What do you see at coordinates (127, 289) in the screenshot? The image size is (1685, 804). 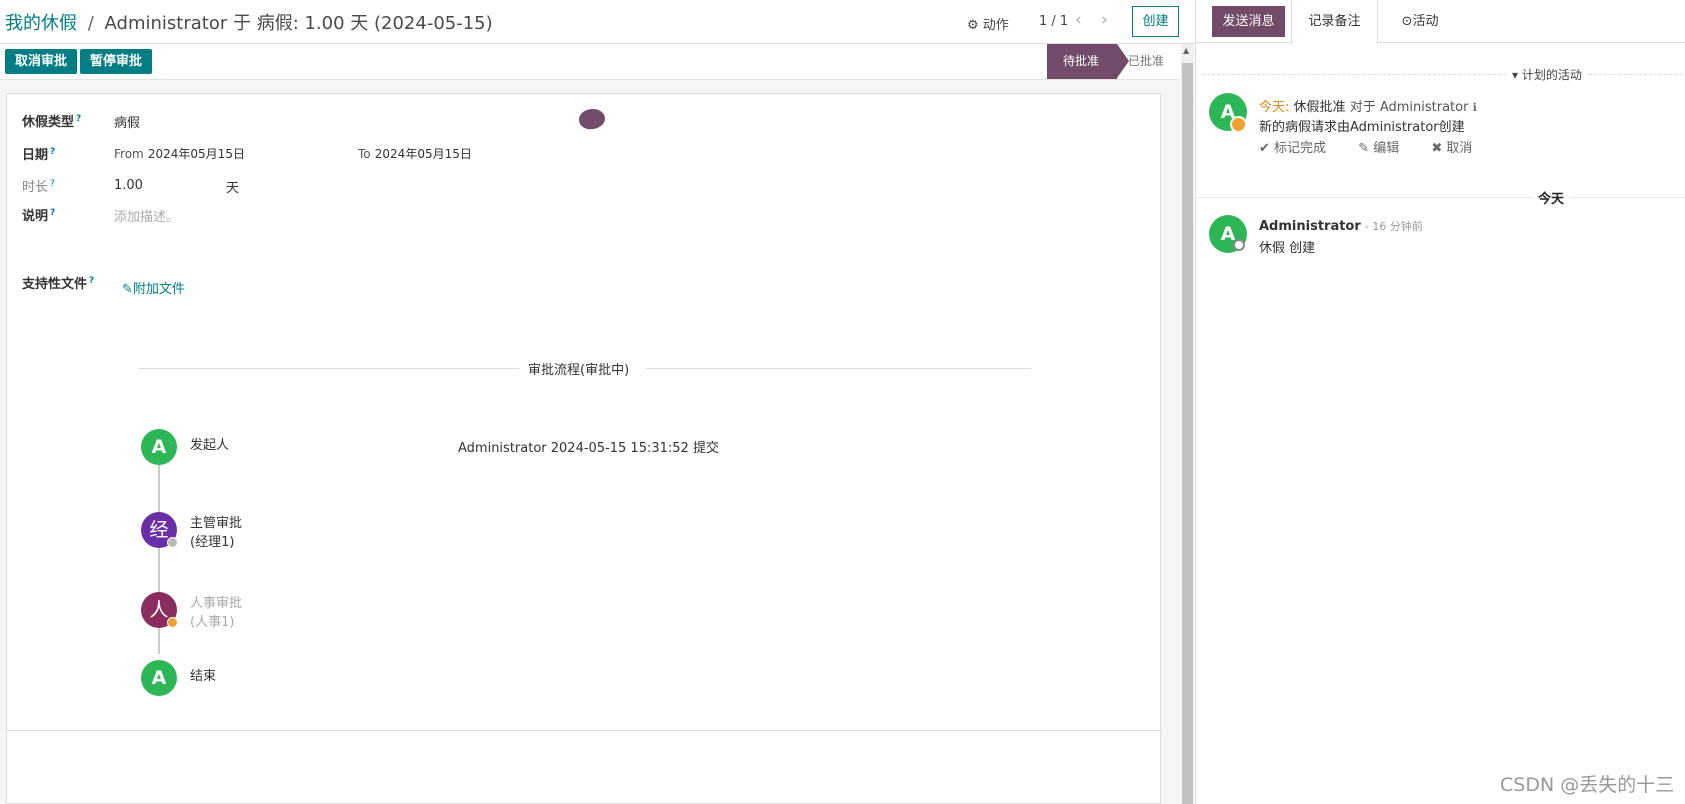 I see `paperclip-icon: ✎` at bounding box center [127, 289].